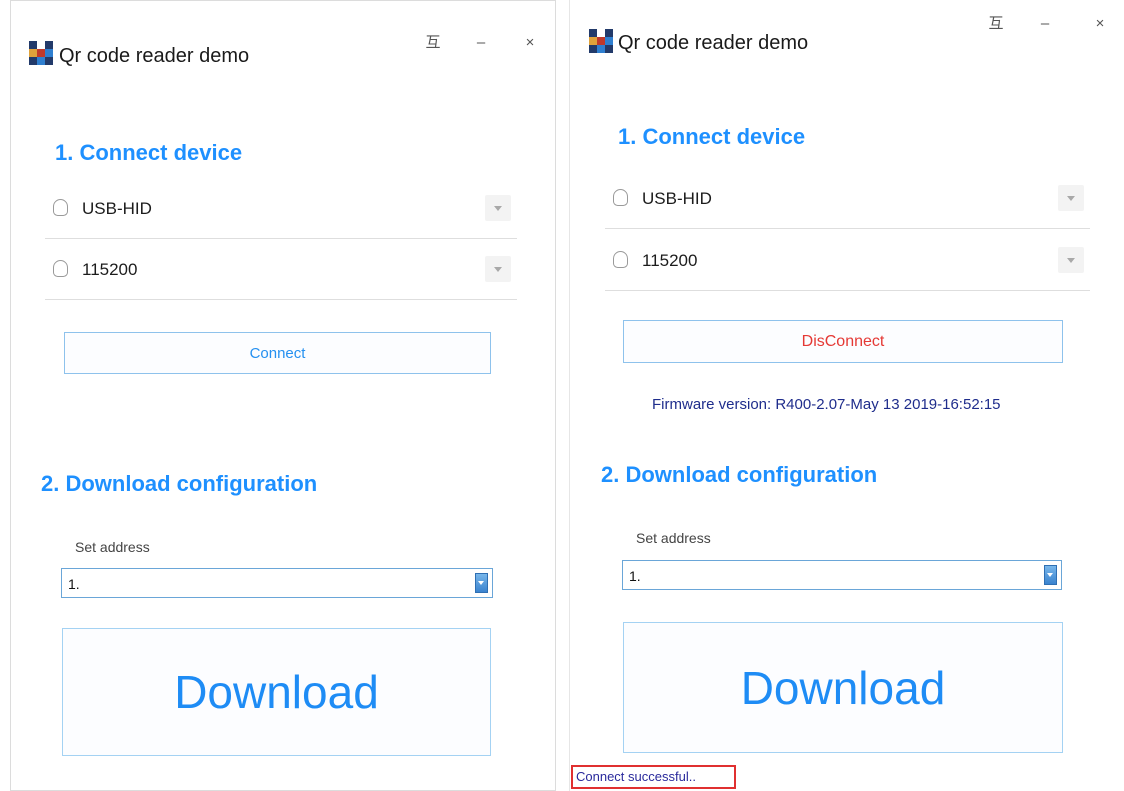  What do you see at coordinates (653, 777) in the screenshot?
I see `status-message: Connect successful..` at bounding box center [653, 777].